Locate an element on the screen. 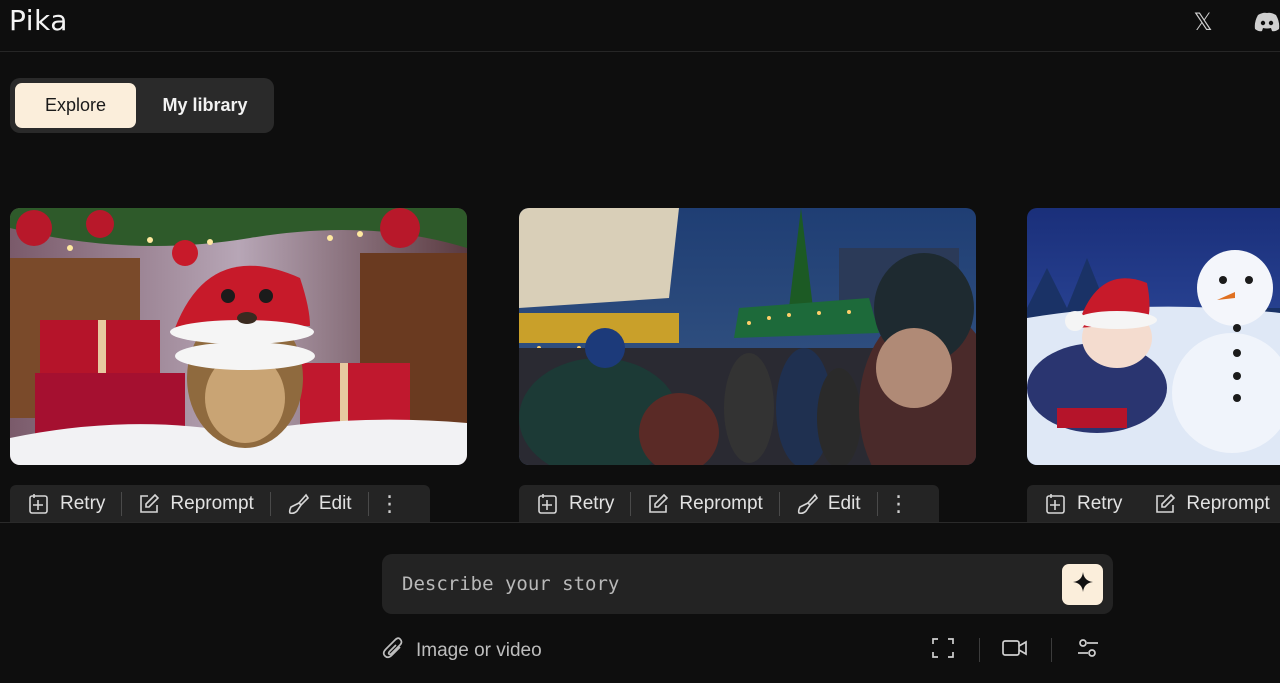 This screenshot has width=1280, height=683. pika-logo: Pika is located at coordinates (38, 20).